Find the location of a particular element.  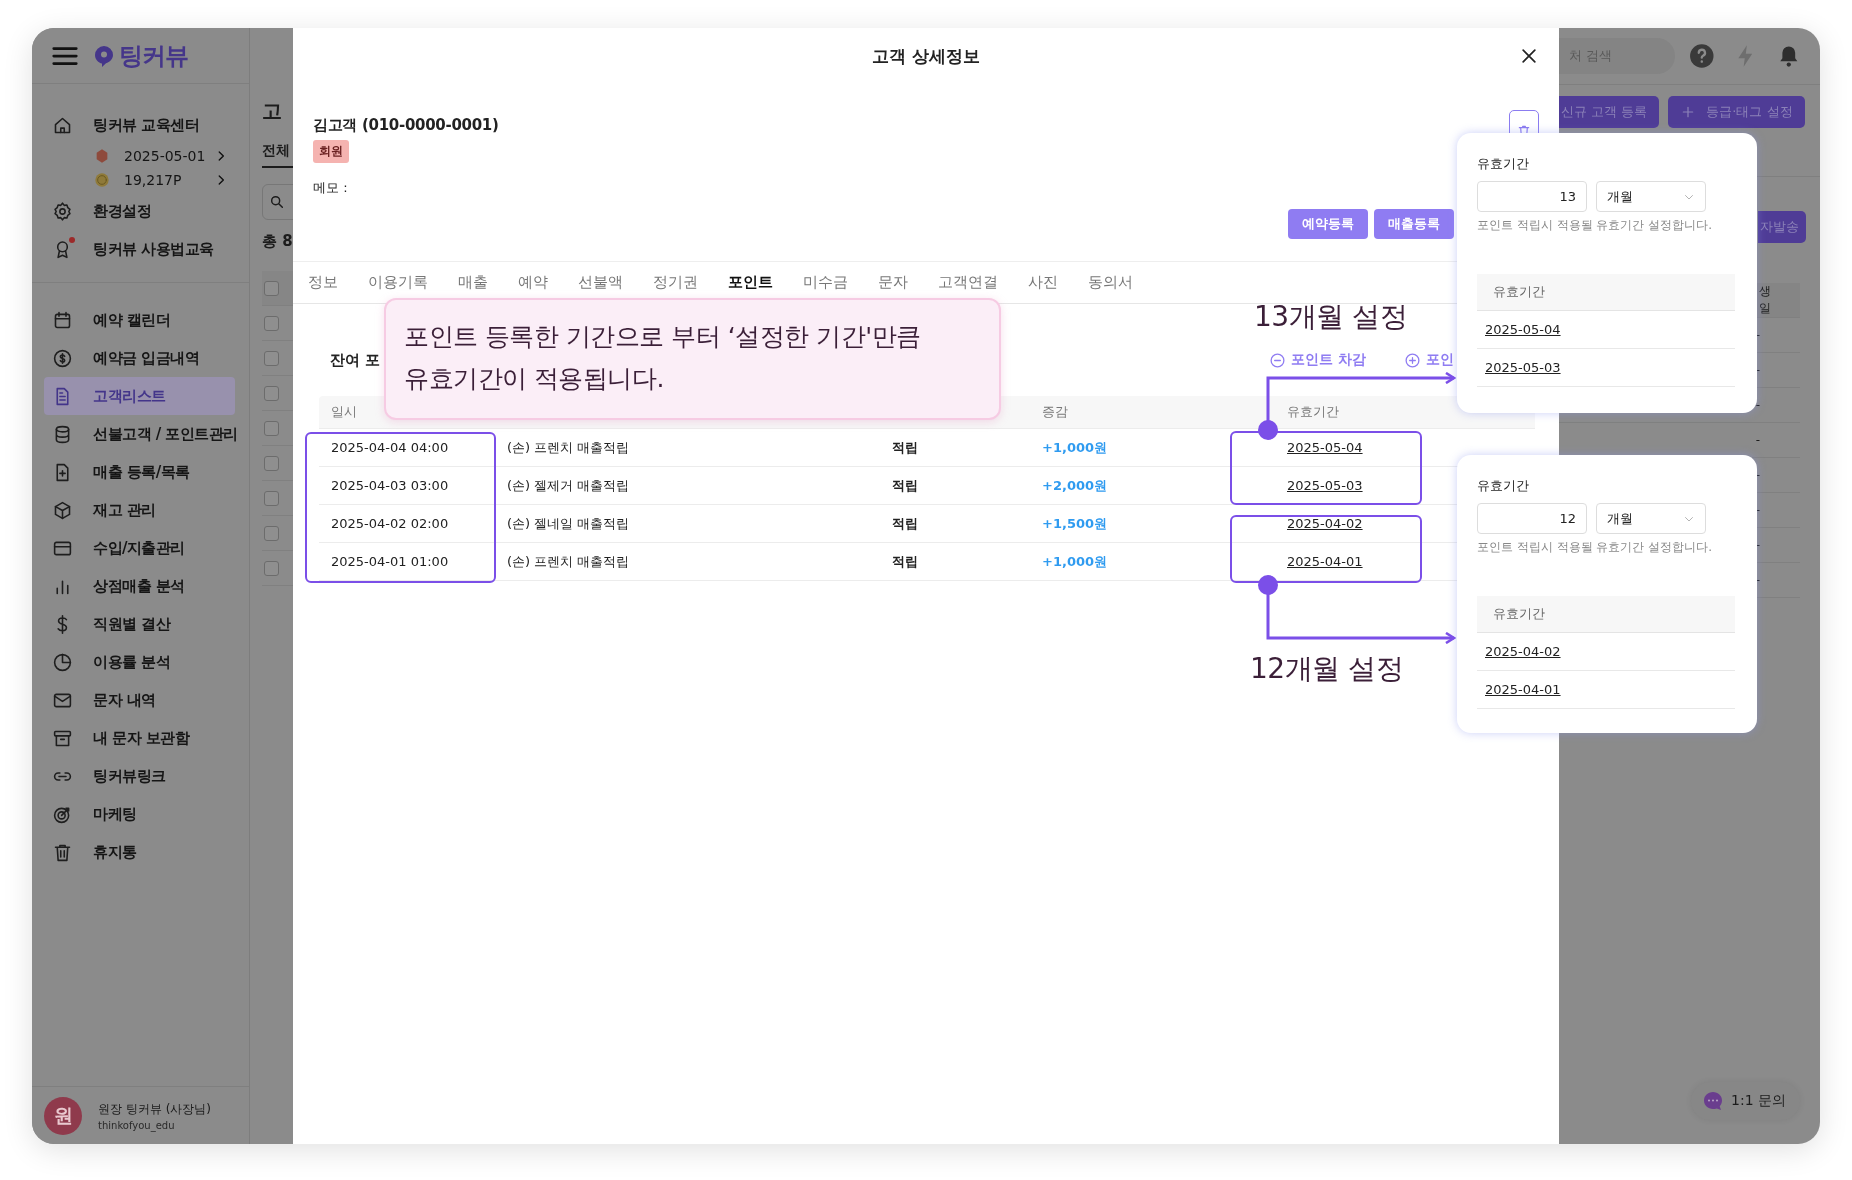

tab: 선불액 is located at coordinates (600, 282).